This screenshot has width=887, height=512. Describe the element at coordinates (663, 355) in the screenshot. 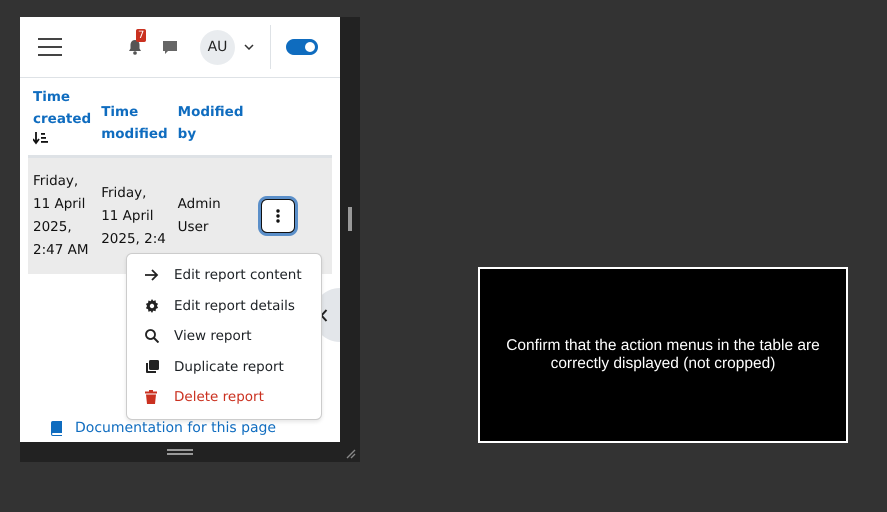

I see `message-text: Confirm that the action menus in the table are correctly displayed (not cropped)` at that location.